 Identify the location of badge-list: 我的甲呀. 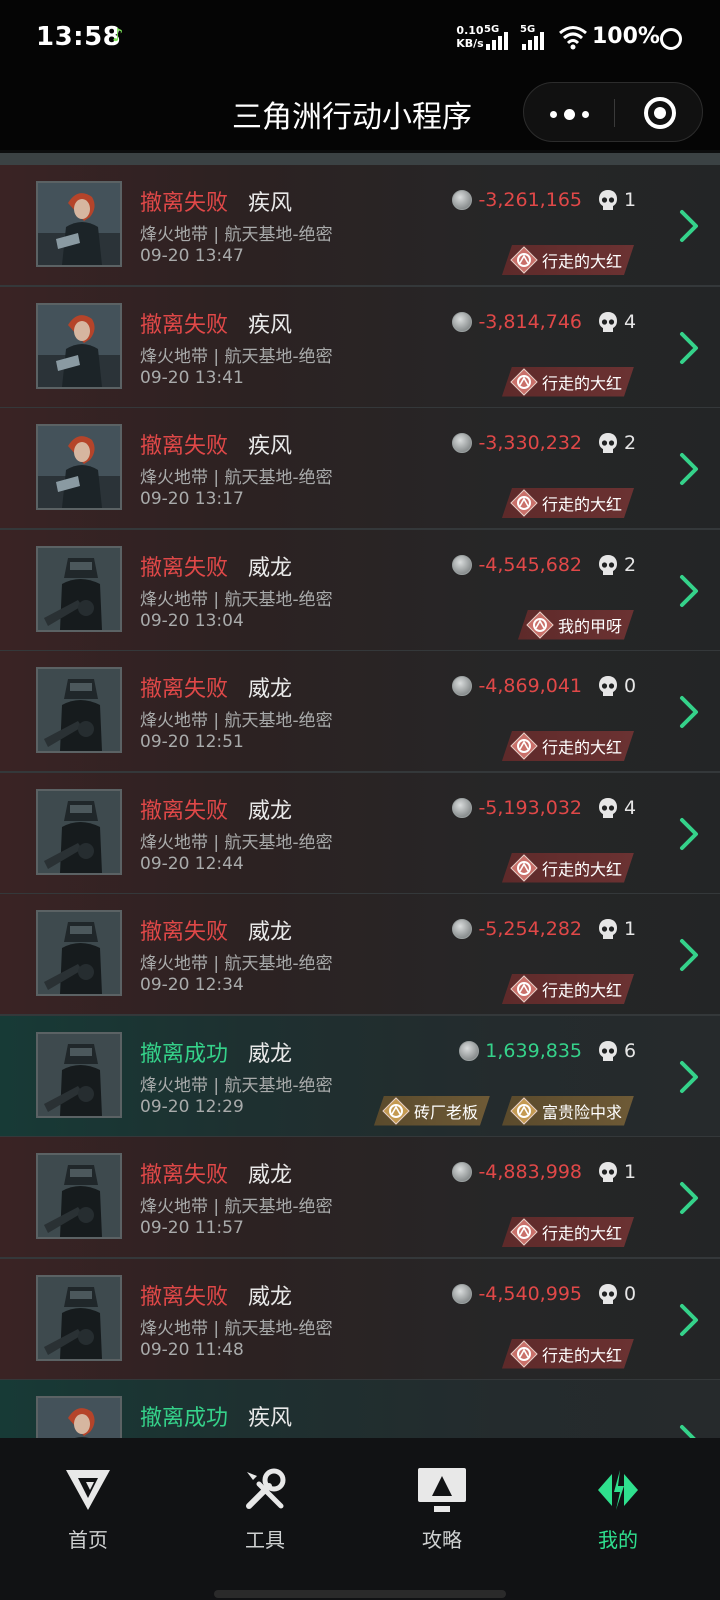
(576, 625).